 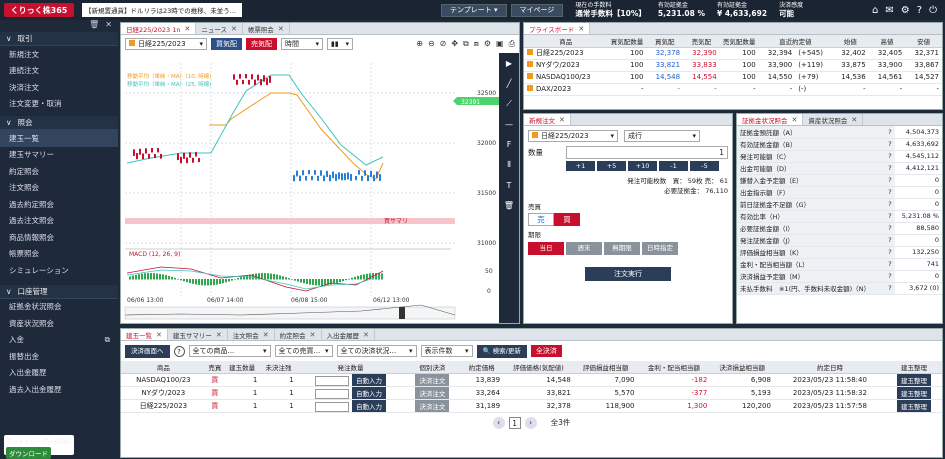 What do you see at coordinates (660, 248) in the screenshot?
I see `expiry-option: 日時指定` at bounding box center [660, 248].